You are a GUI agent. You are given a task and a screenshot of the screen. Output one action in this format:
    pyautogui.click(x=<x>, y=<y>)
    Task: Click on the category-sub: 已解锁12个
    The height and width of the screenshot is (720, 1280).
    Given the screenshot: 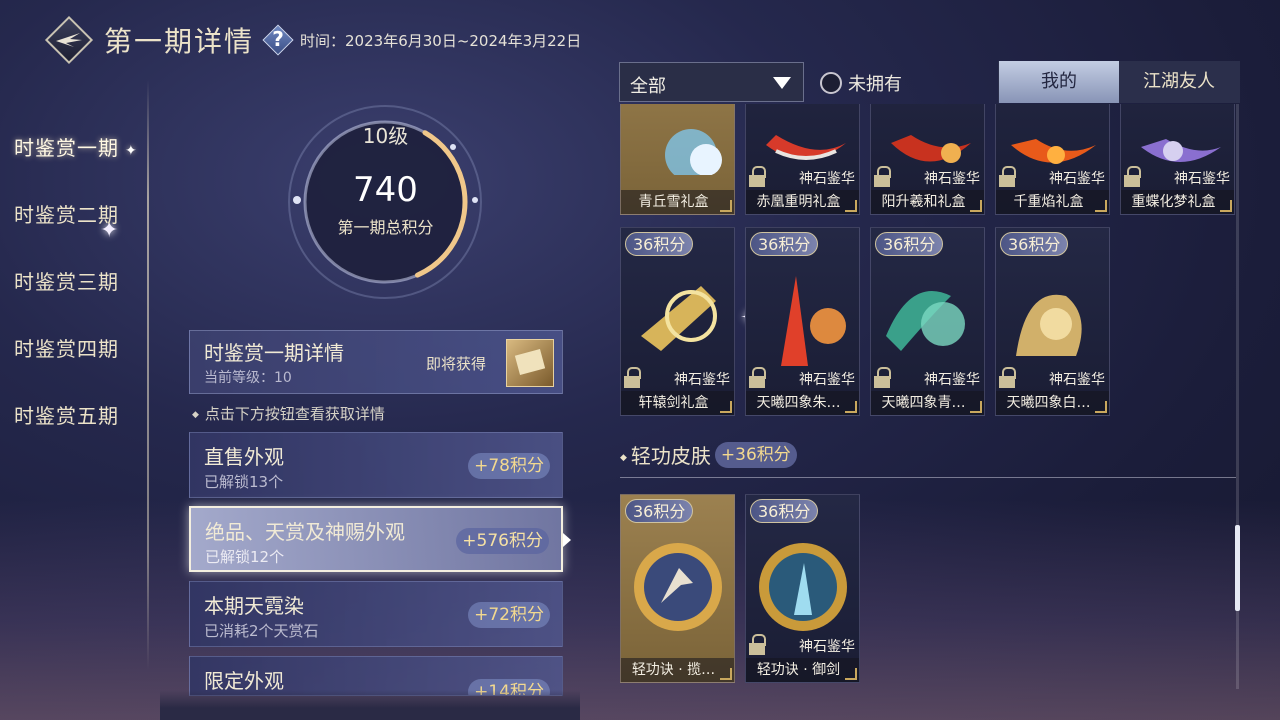 What is the action you would take?
    pyautogui.click(x=245, y=557)
    